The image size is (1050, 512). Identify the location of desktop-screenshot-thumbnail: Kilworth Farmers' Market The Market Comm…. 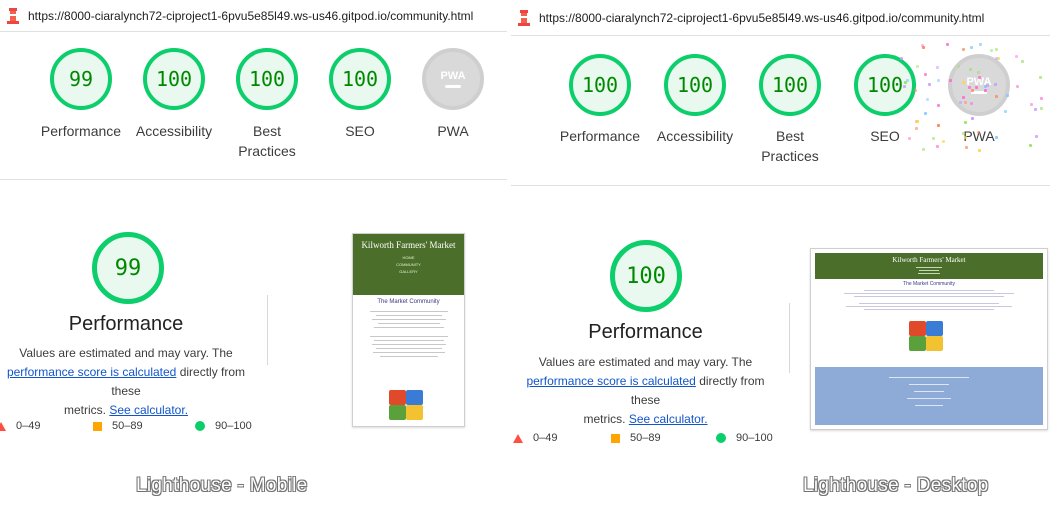
(929, 339).